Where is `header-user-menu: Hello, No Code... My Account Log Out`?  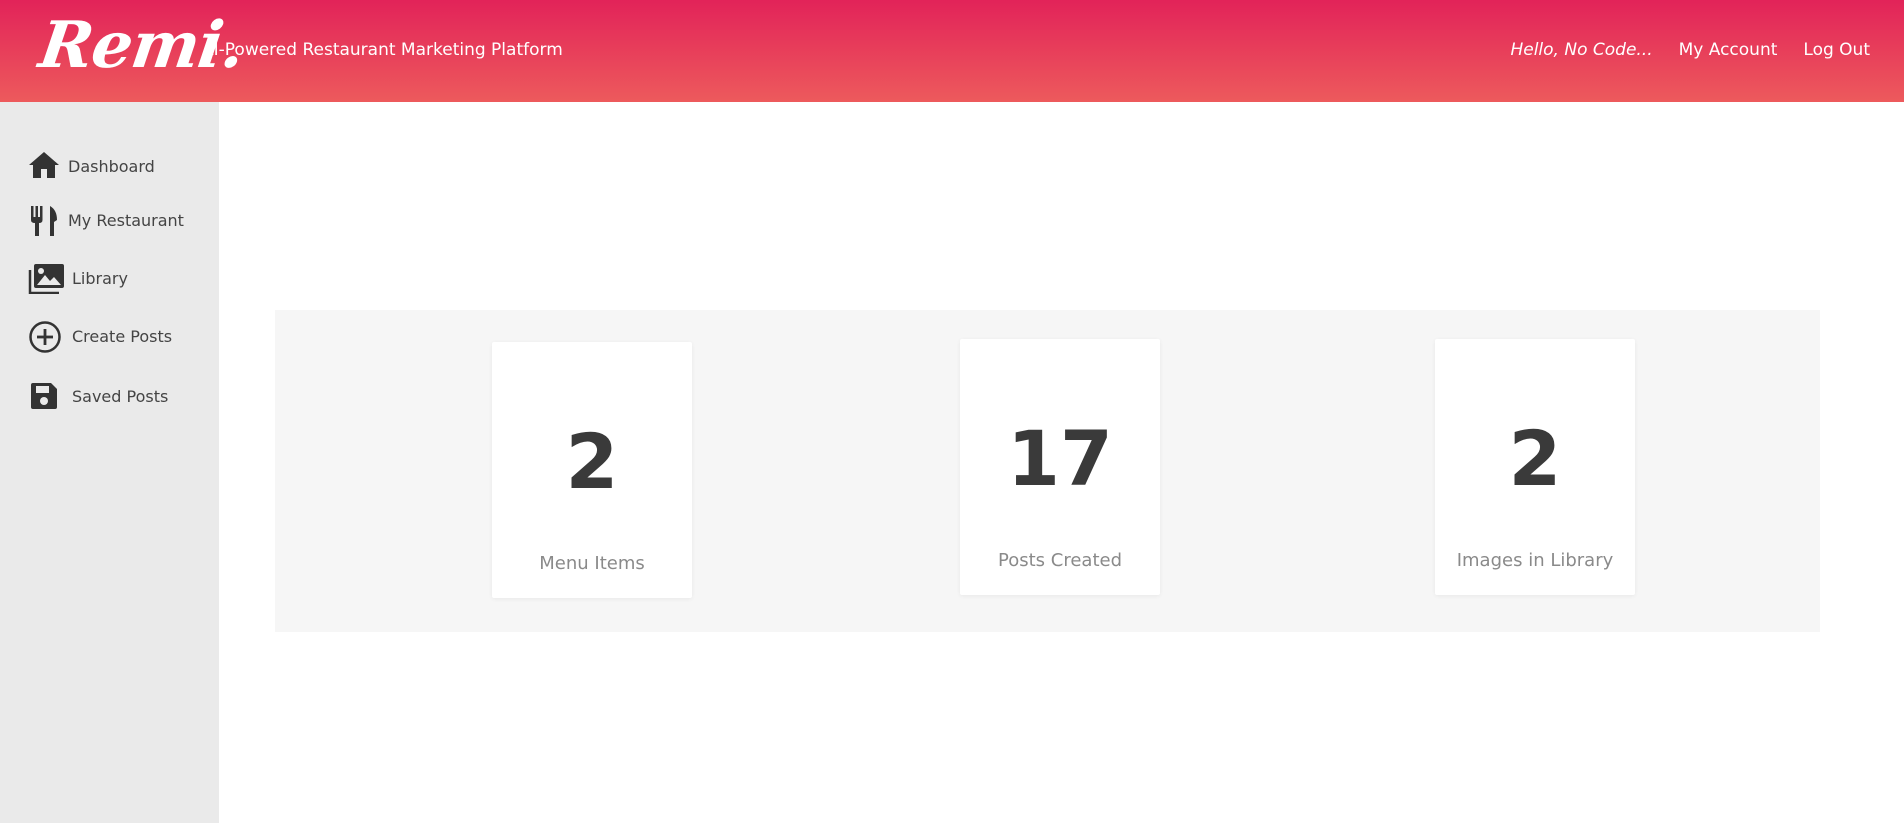 header-user-menu: Hello, No Code... My Account Log Out is located at coordinates (1690, 50).